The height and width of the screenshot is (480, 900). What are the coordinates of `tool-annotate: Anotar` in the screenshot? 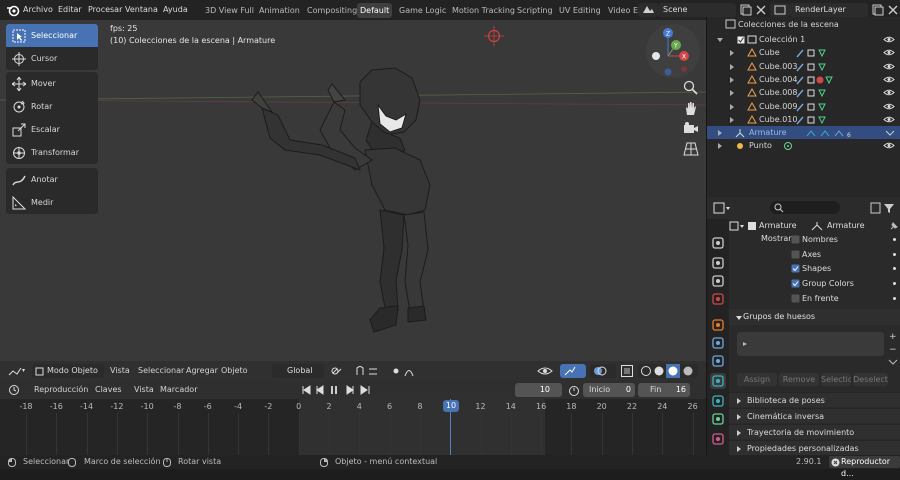 It's located at (52, 179).